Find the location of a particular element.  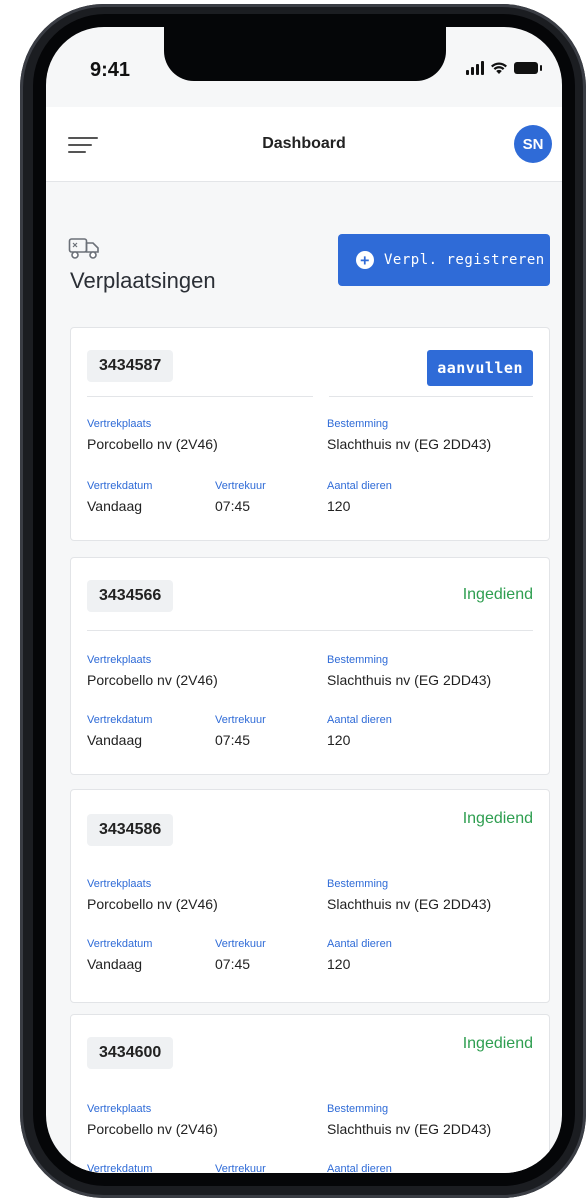

page-header-title: Dashboard is located at coordinates (304, 143).